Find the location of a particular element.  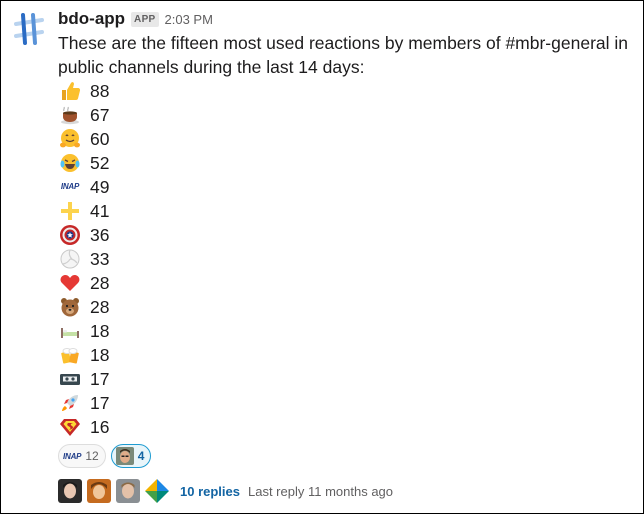

message-header: bdo-app APP 2:03 PM is located at coordinates (135, 19).